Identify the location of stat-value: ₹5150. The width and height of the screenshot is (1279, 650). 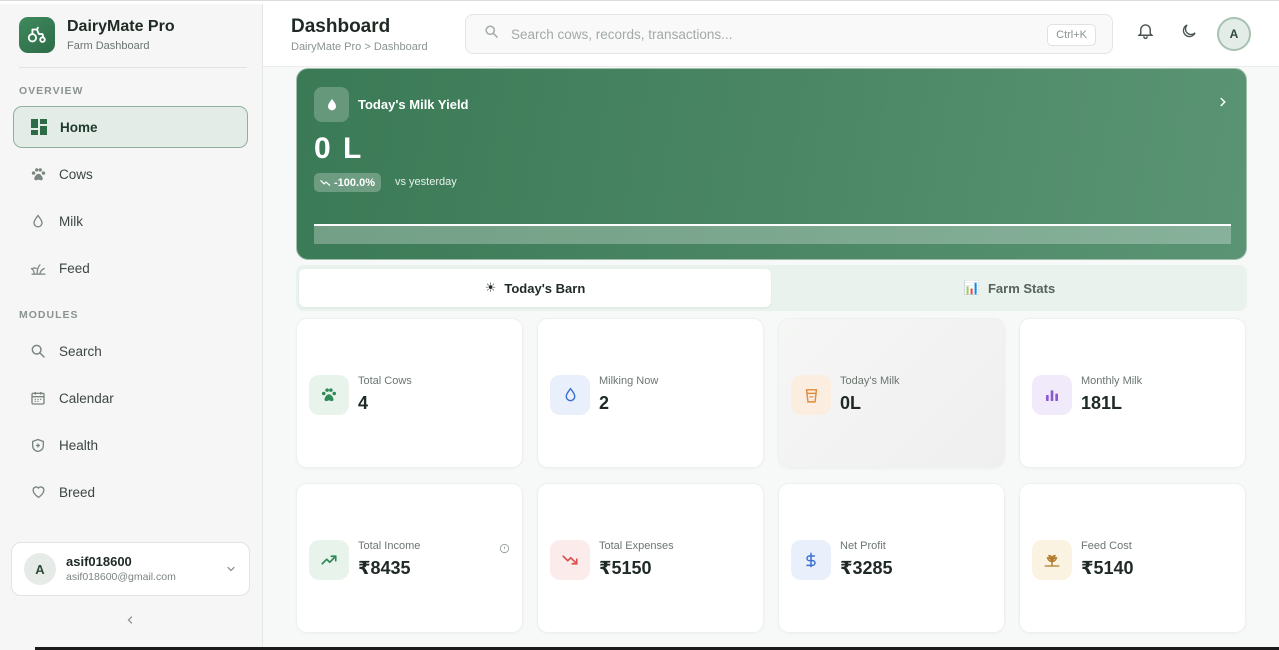
(625, 568).